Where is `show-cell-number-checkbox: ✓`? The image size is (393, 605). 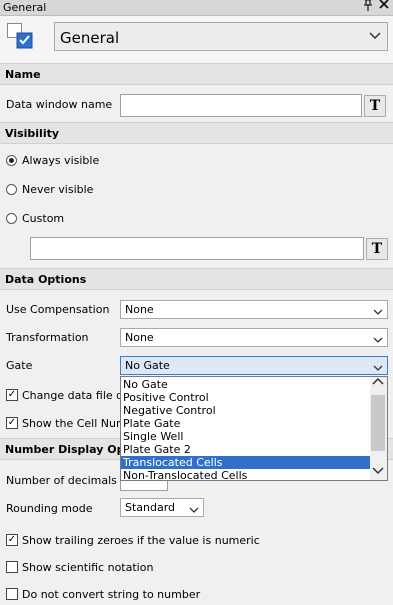 show-cell-number-checkbox: ✓ is located at coordinates (12, 423).